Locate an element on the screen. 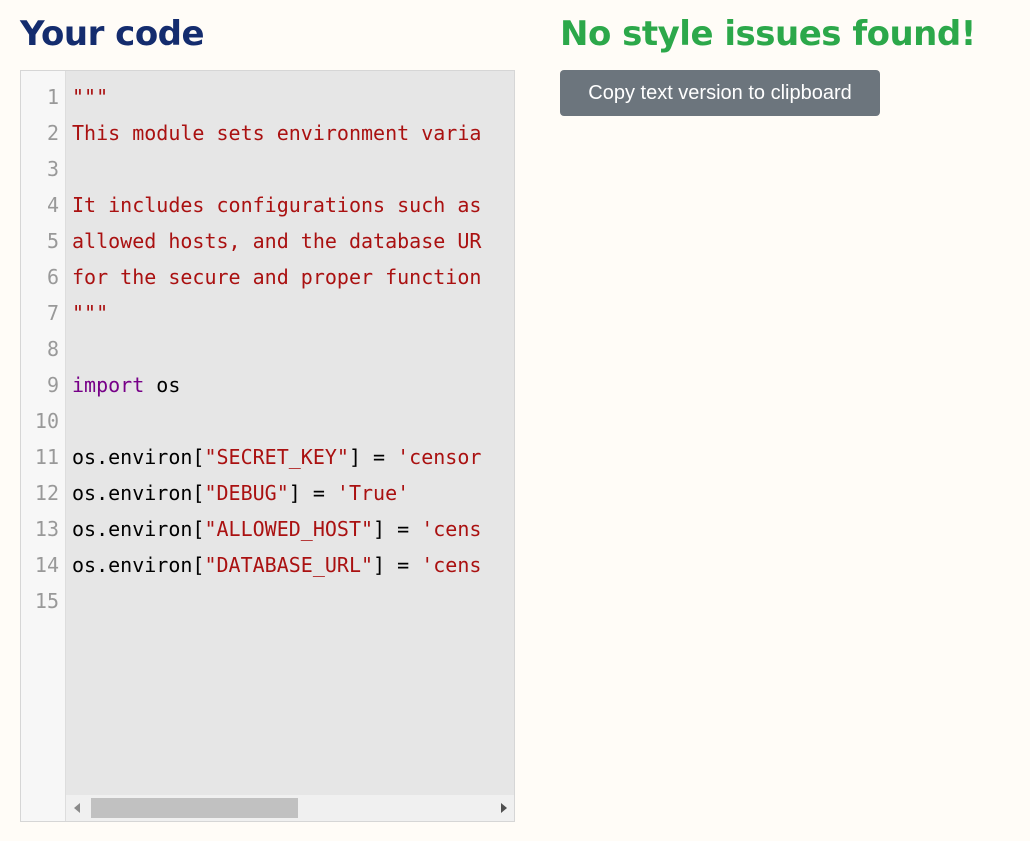  line-number: 5 is located at coordinates (52, 241).